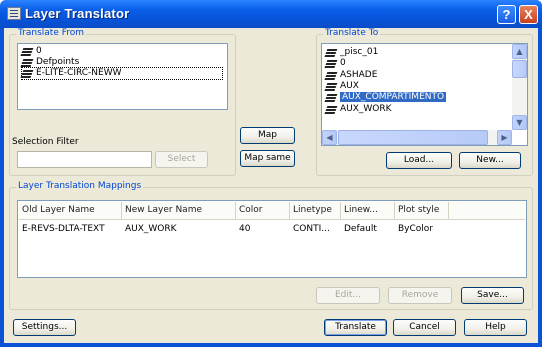 The image size is (542, 347). I want to click on selection-filter-input, so click(84, 159).